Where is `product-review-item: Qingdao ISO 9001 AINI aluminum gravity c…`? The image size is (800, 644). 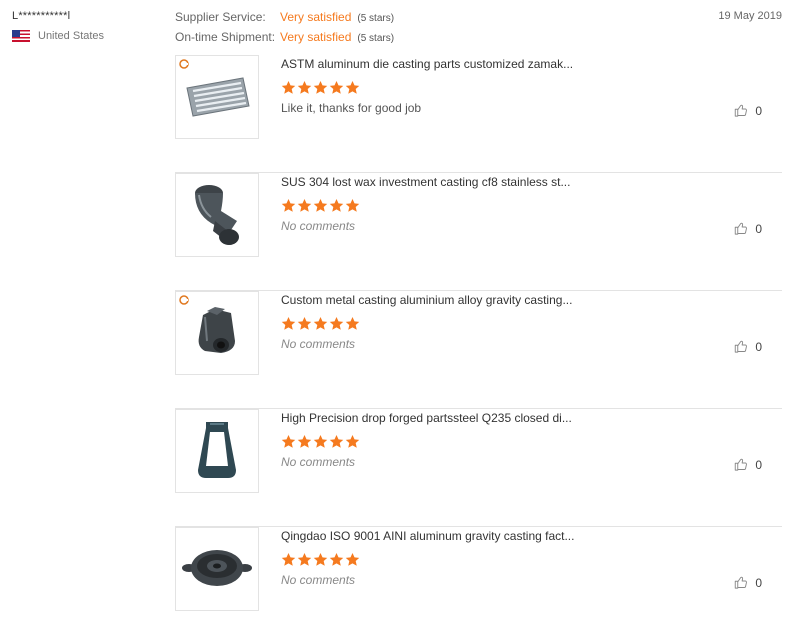 product-review-item: Qingdao ISO 9001 AINI aluminum gravity c… is located at coordinates (478, 585).